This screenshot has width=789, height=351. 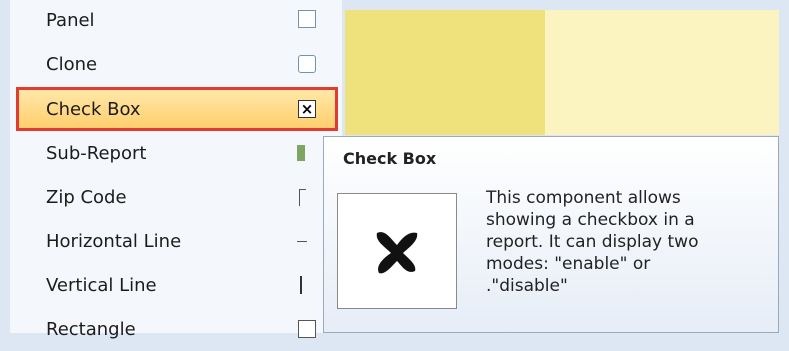 I want to click on zipcode-icon, so click(x=302, y=197).